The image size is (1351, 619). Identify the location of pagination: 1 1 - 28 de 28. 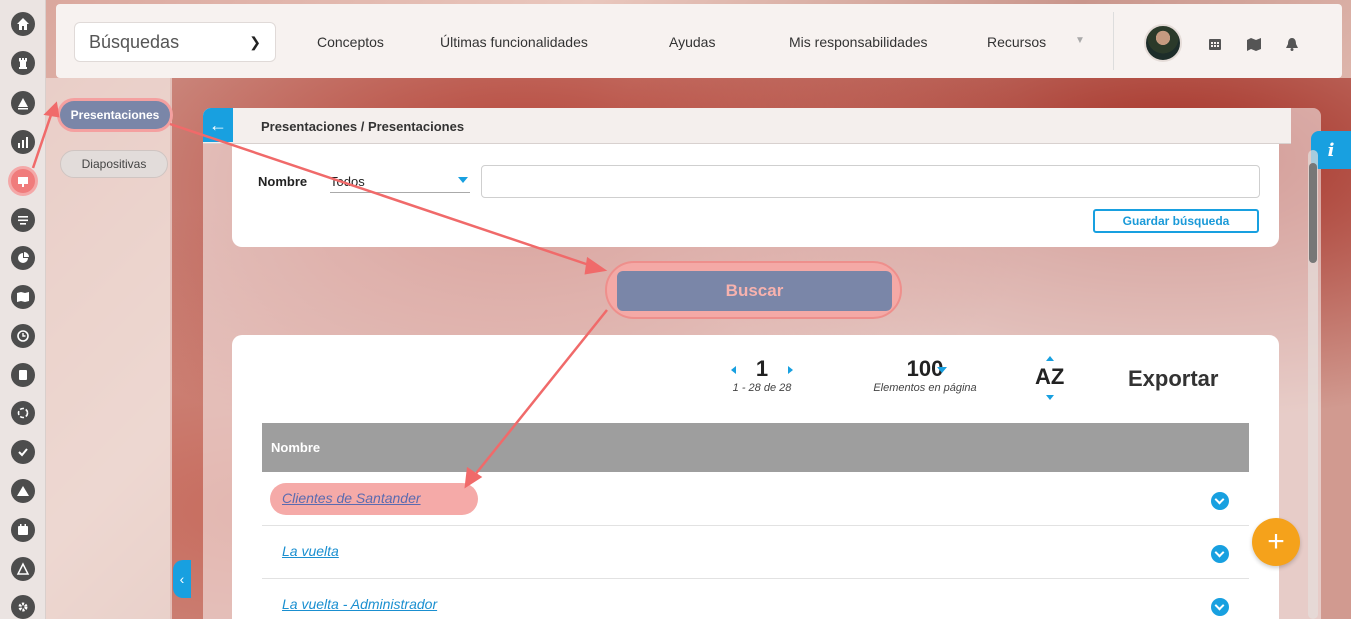
(762, 375).